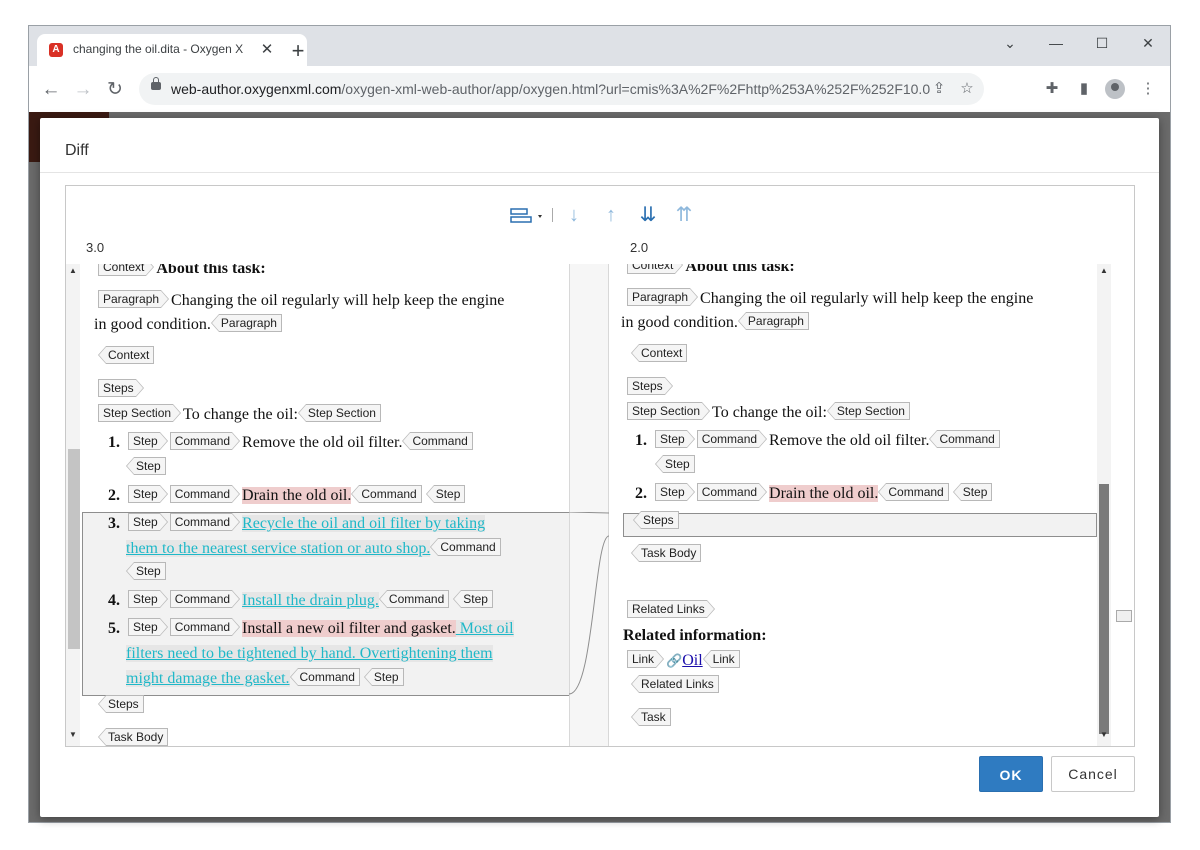  I want to click on right-stepsection-line: Step Section To change the oil, so click(770, 413).